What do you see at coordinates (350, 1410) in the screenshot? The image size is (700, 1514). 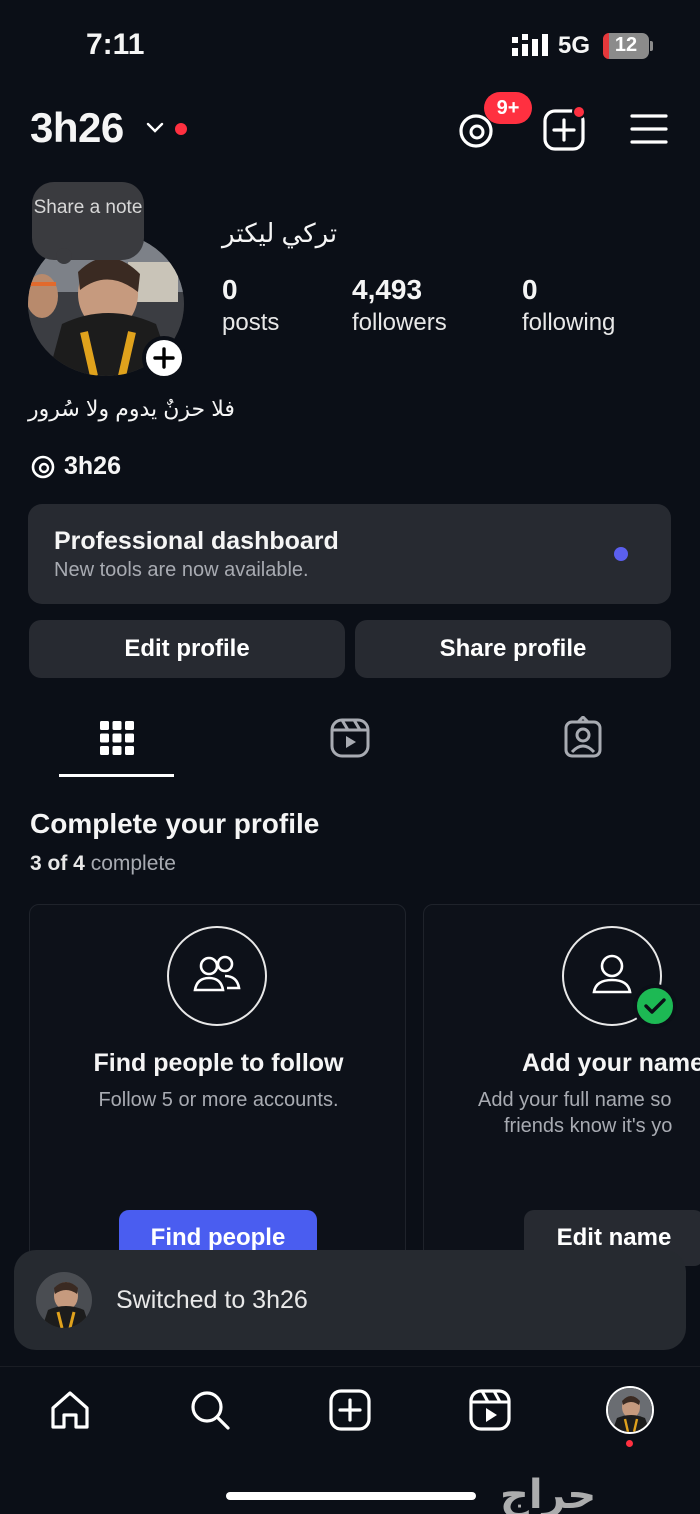 I see `create-icon` at bounding box center [350, 1410].